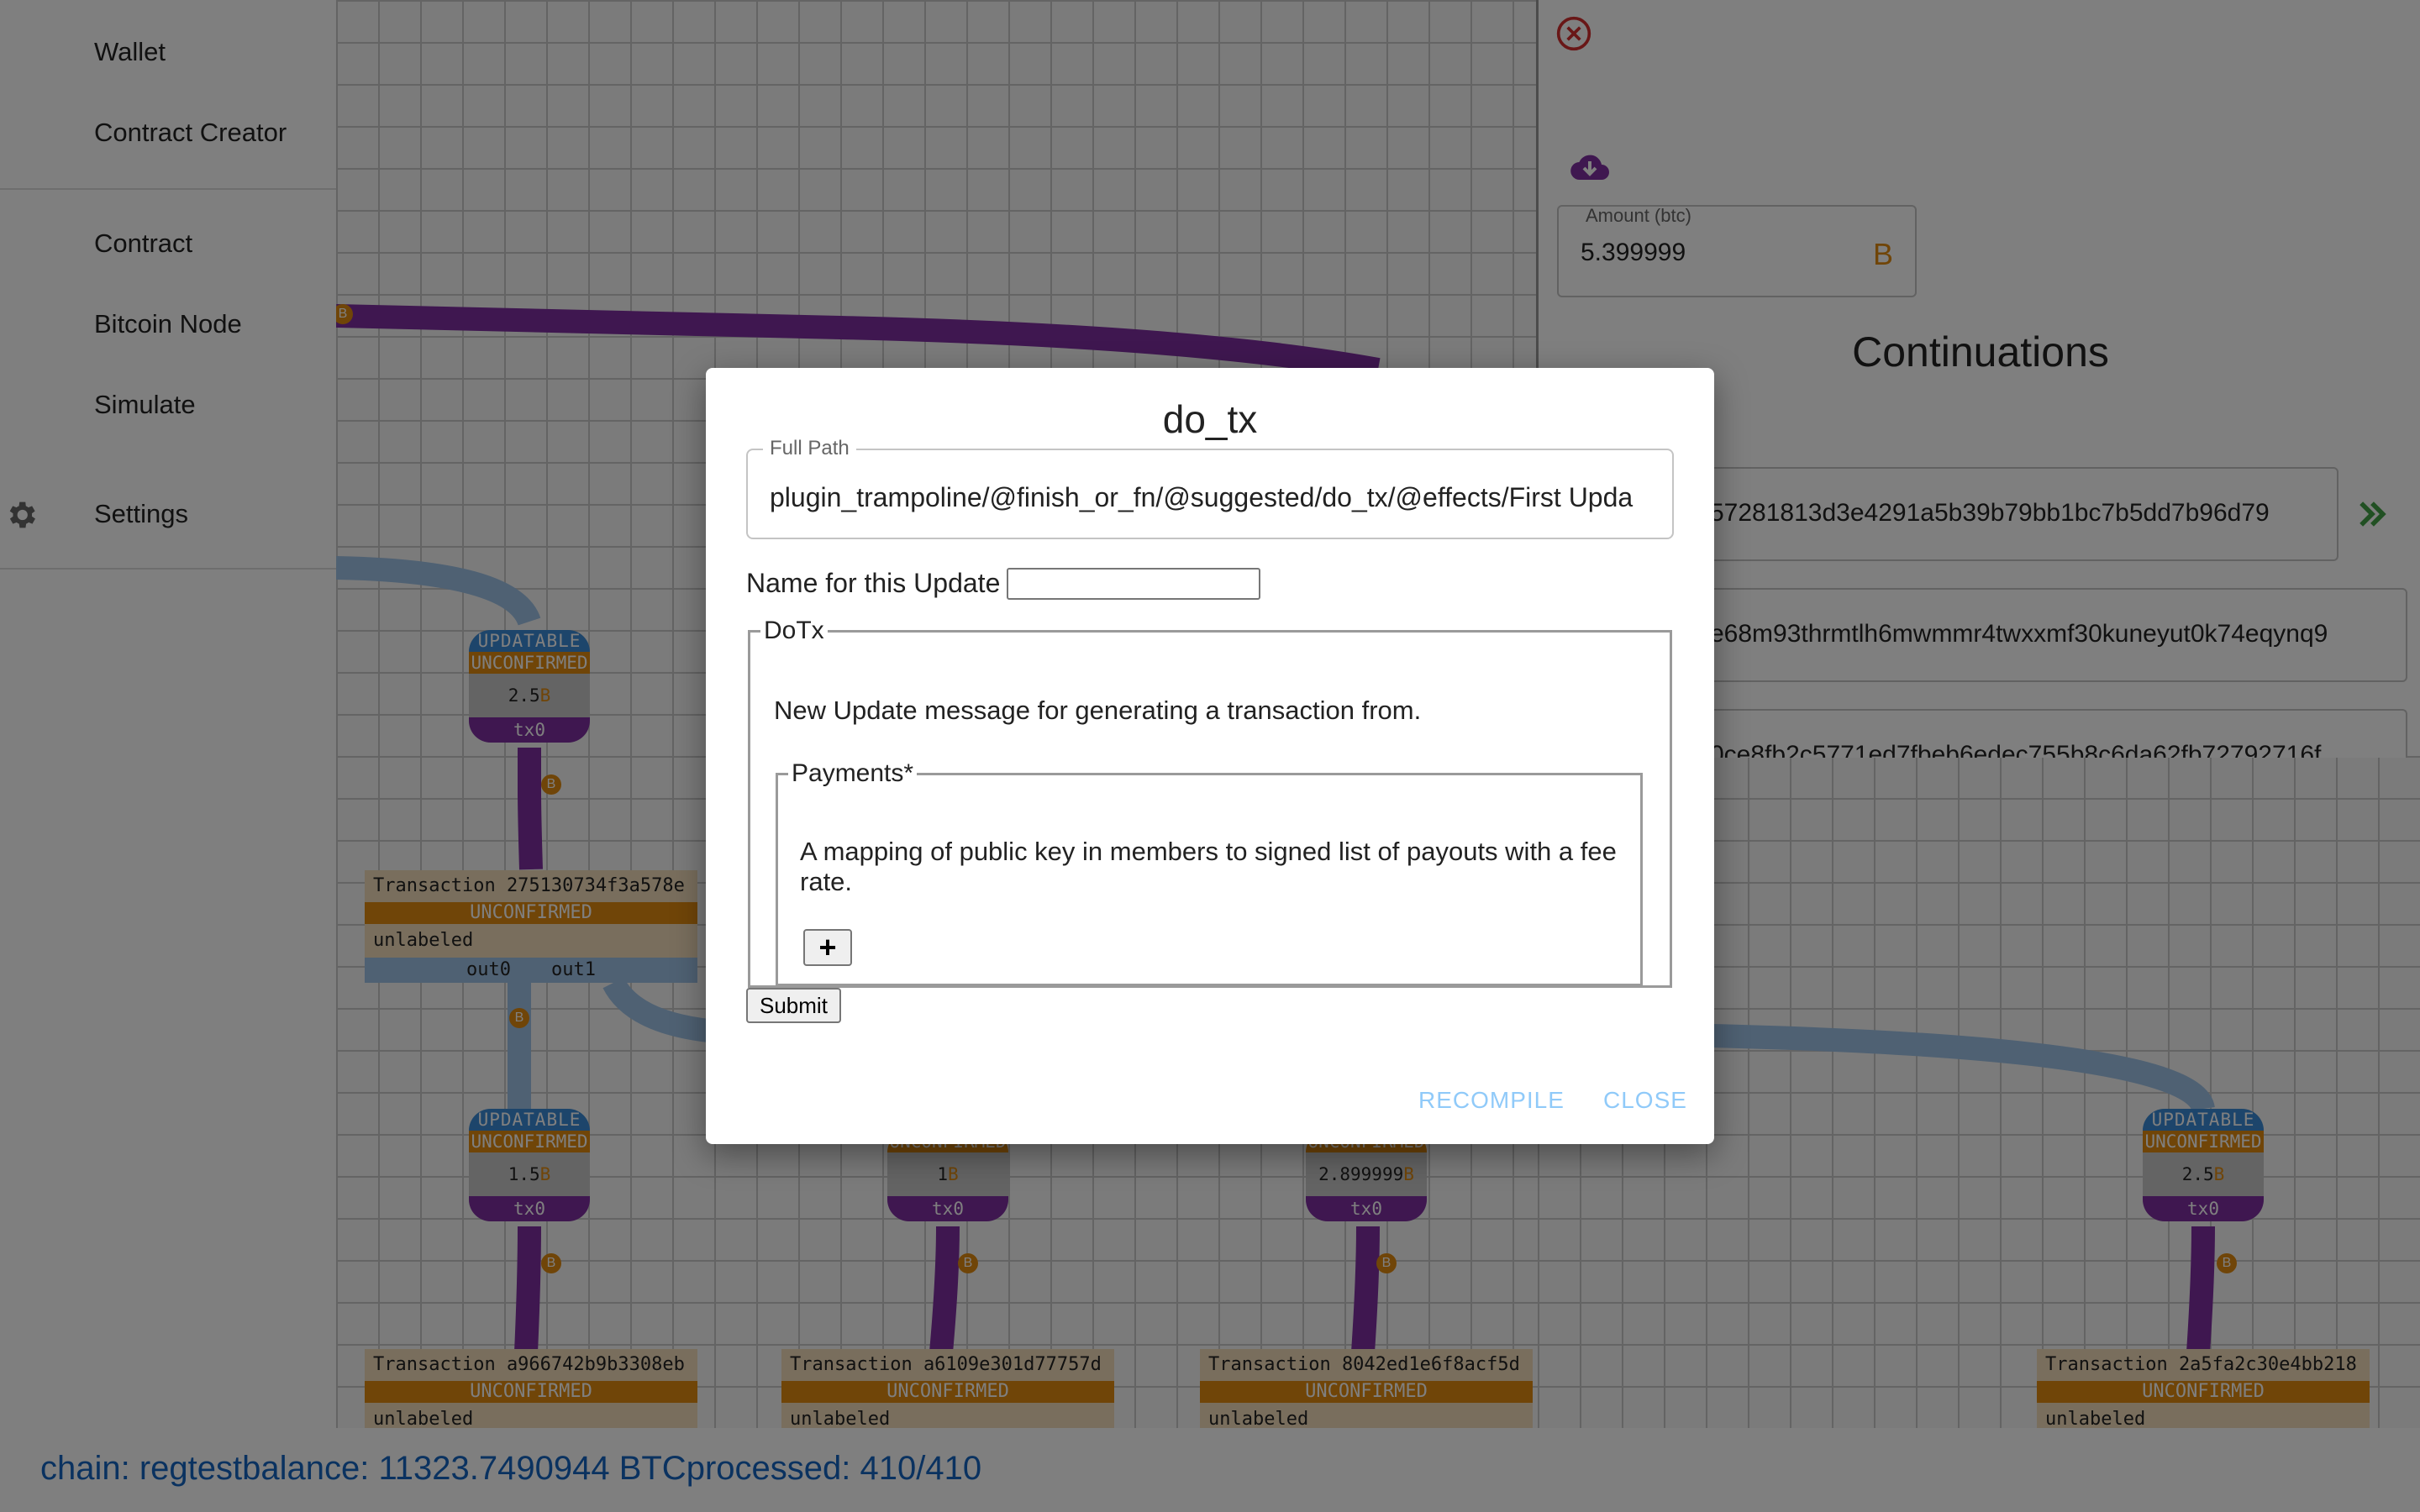  What do you see at coordinates (794, 1005) in the screenshot?
I see `submit-button: Submit` at bounding box center [794, 1005].